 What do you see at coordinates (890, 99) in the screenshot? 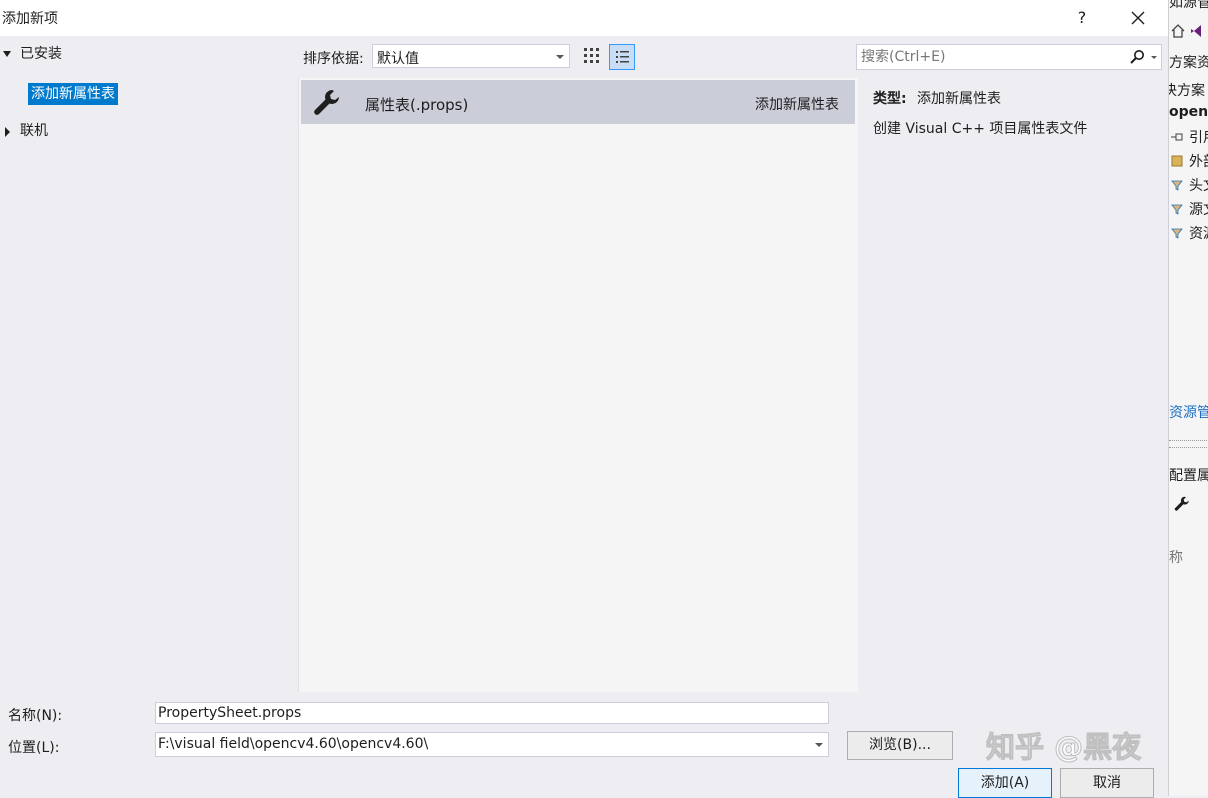
I see `detail-type-label: 类型:` at bounding box center [890, 99].